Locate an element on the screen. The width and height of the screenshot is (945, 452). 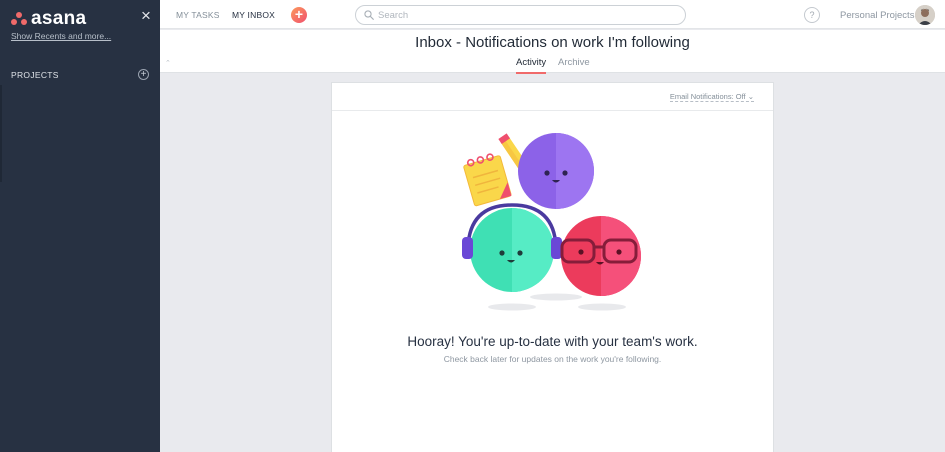
email-notifications-dropdown: Email Notifications: Off ⌄ is located at coordinates (711, 97).